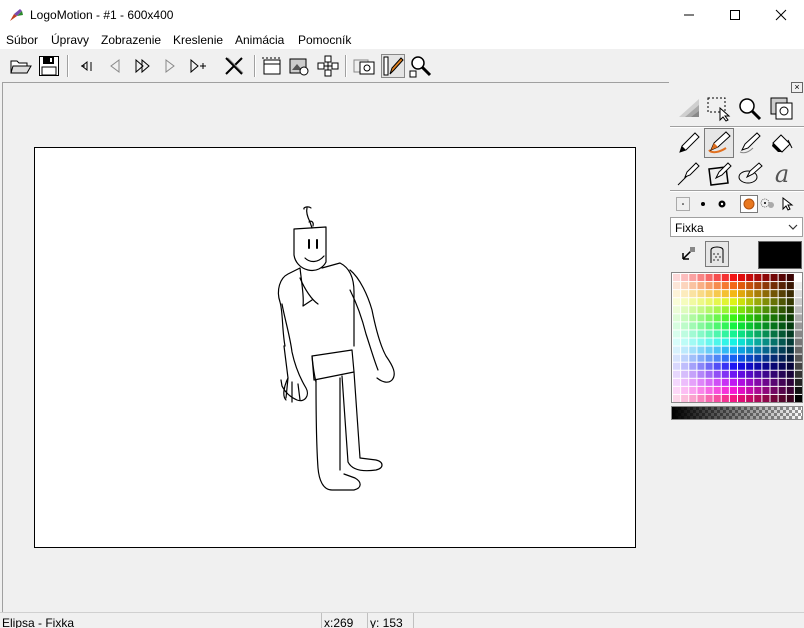 This screenshot has height=628, width=804. I want to click on frame-settings-button, so click(272, 66).